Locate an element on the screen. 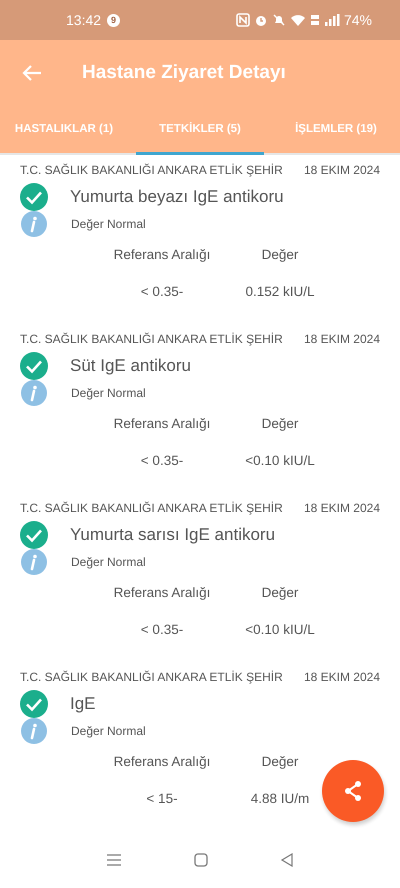  muted-bell-icon is located at coordinates (279, 20).